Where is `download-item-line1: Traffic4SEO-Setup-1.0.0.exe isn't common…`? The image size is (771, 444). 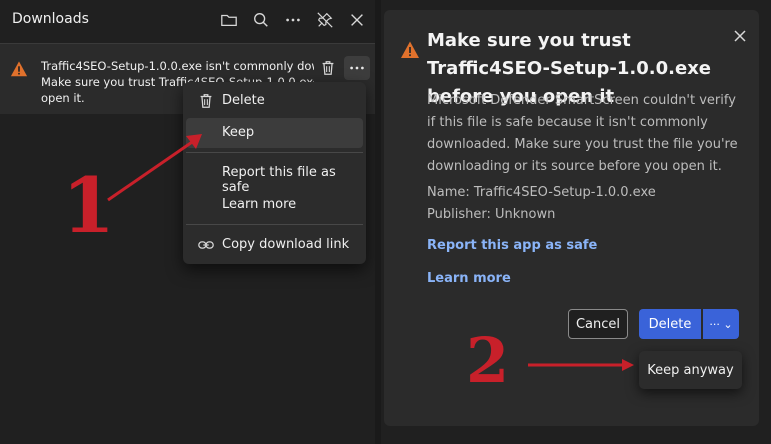 download-item-line1: Traffic4SEO-Setup-1.0.0.exe isn't common… is located at coordinates (177, 66).